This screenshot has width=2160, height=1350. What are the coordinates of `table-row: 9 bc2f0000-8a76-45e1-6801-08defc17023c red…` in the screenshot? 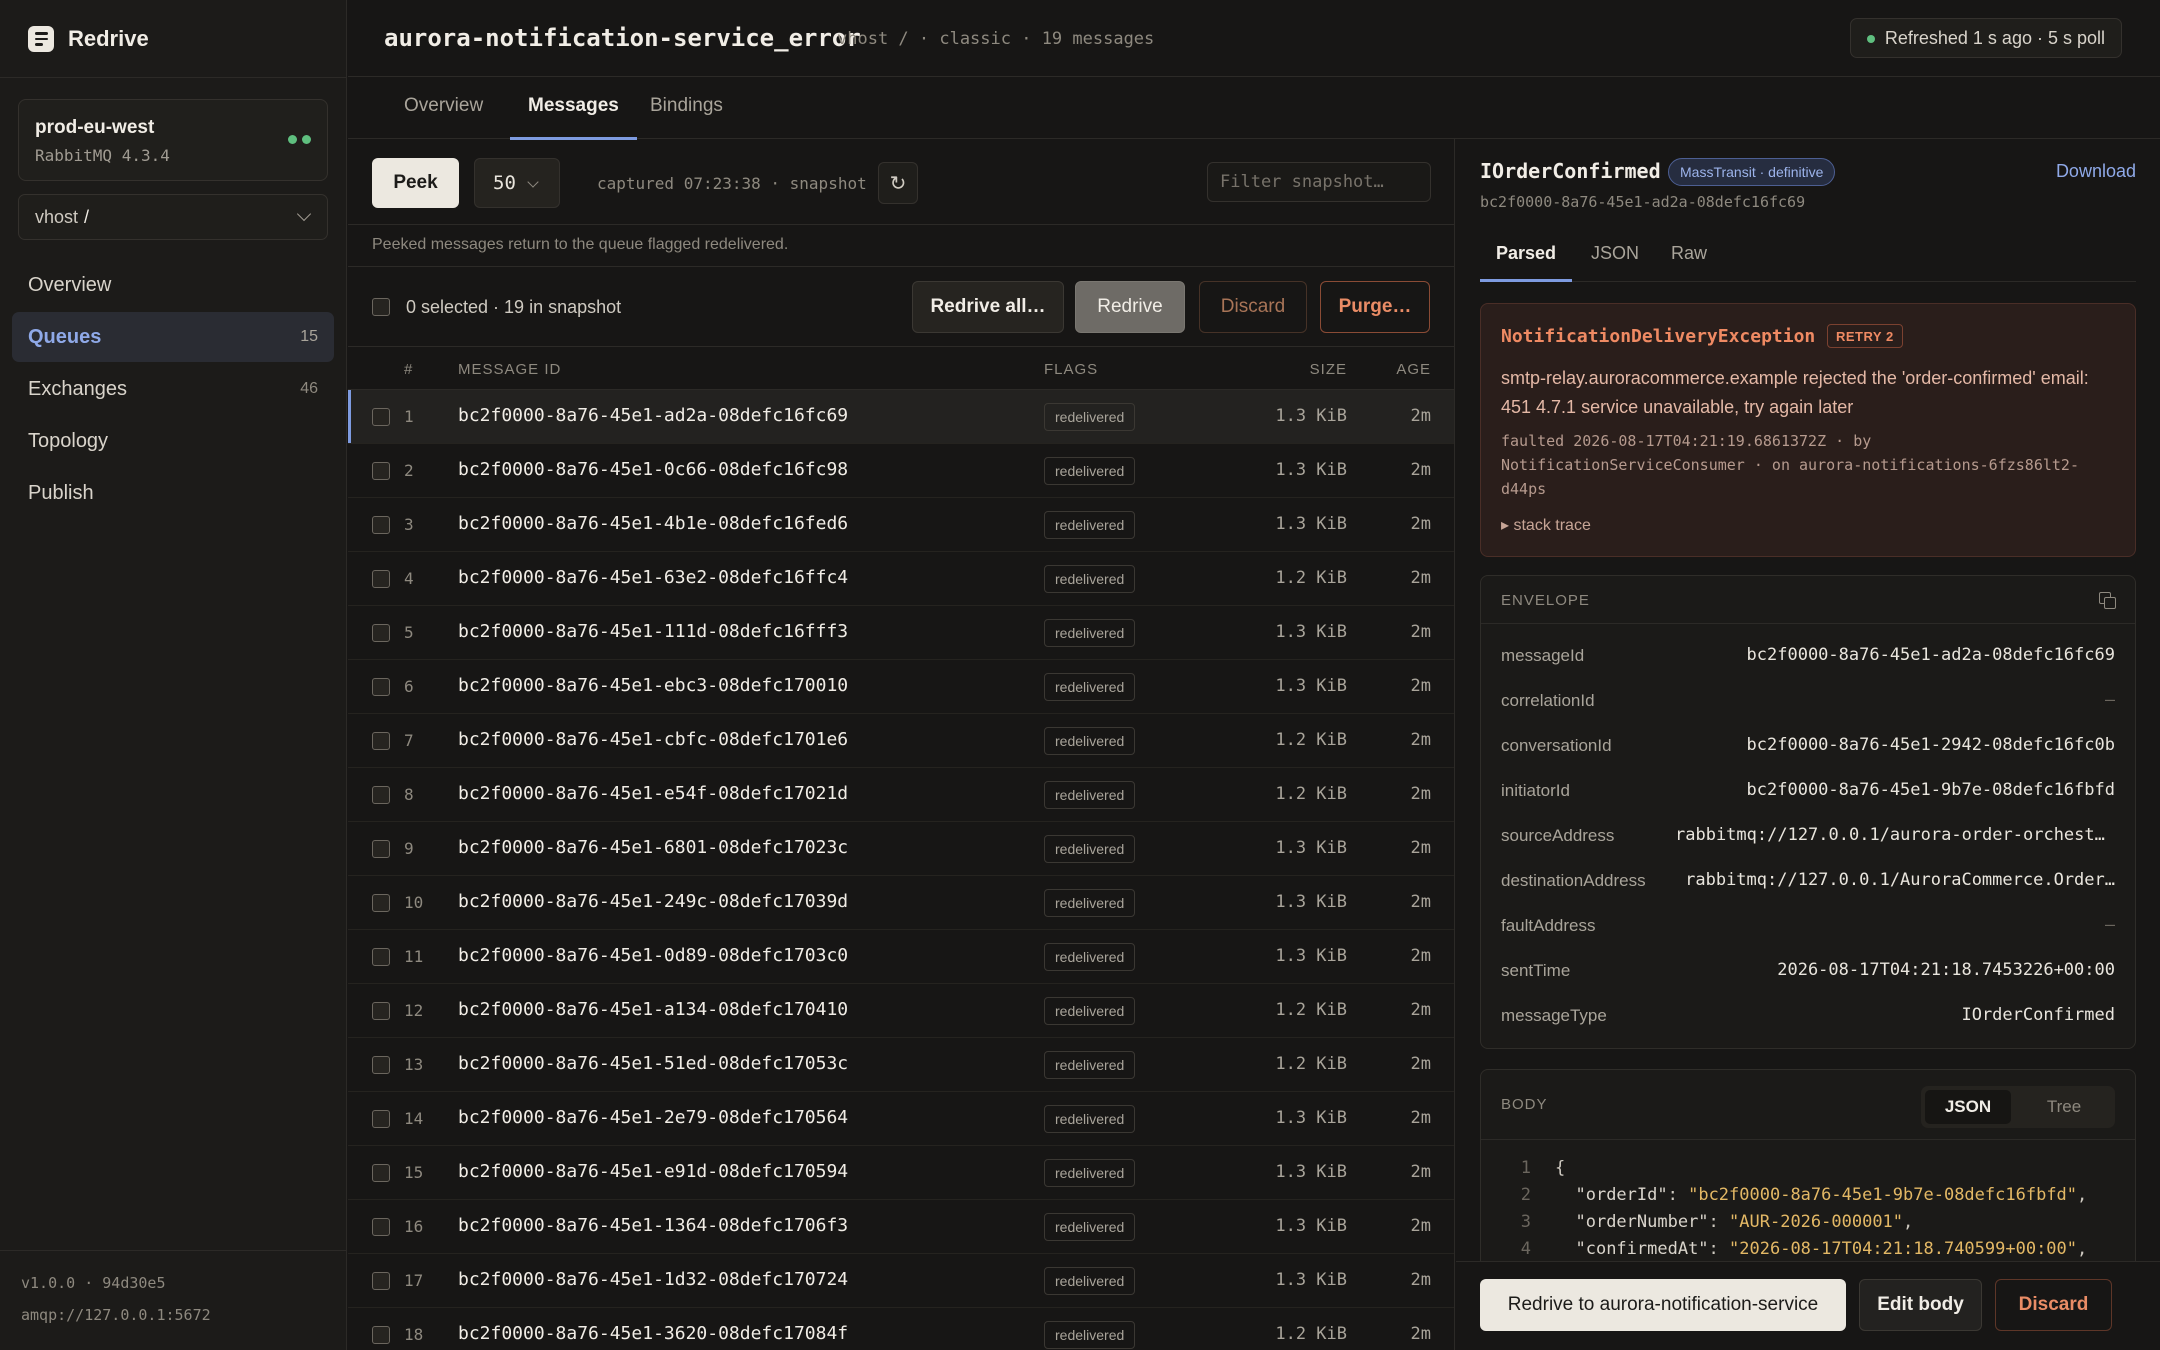 It's located at (901, 849).